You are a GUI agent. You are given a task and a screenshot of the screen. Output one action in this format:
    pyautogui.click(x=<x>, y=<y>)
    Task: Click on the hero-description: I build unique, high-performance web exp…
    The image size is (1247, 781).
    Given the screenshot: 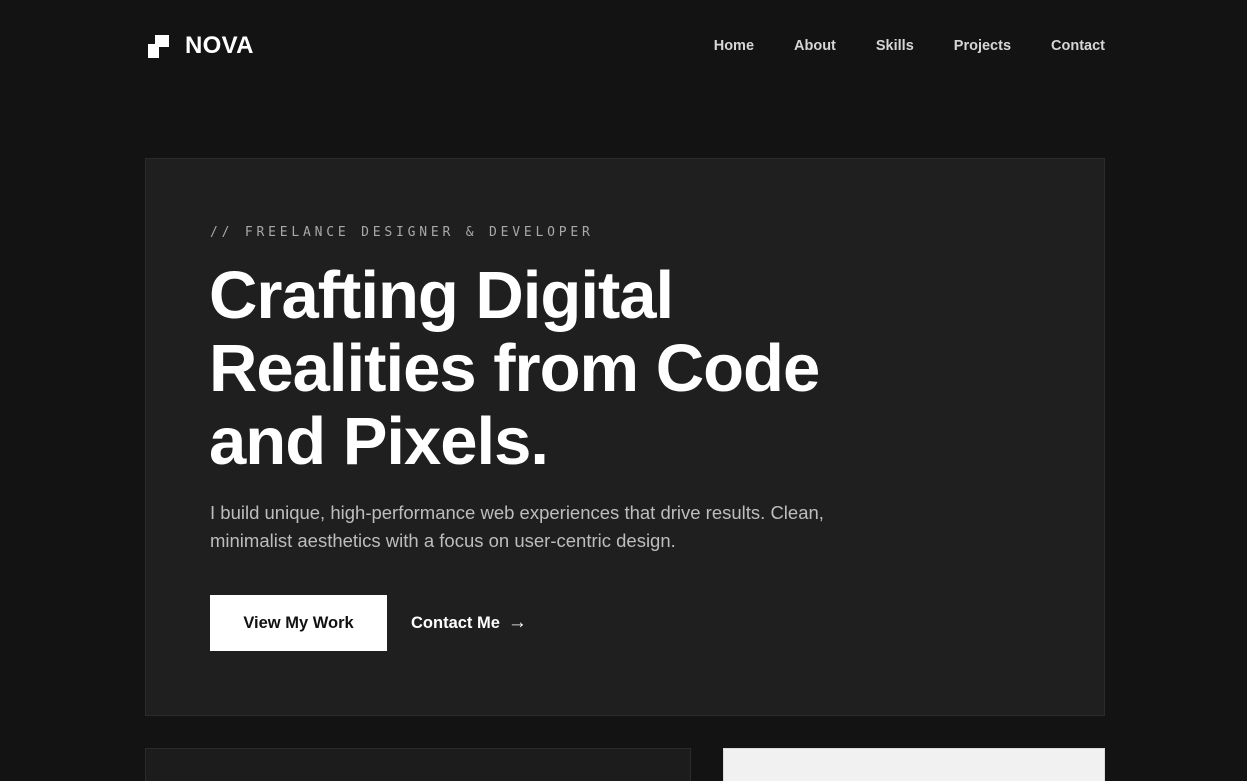 What is the action you would take?
    pyautogui.click(x=517, y=526)
    